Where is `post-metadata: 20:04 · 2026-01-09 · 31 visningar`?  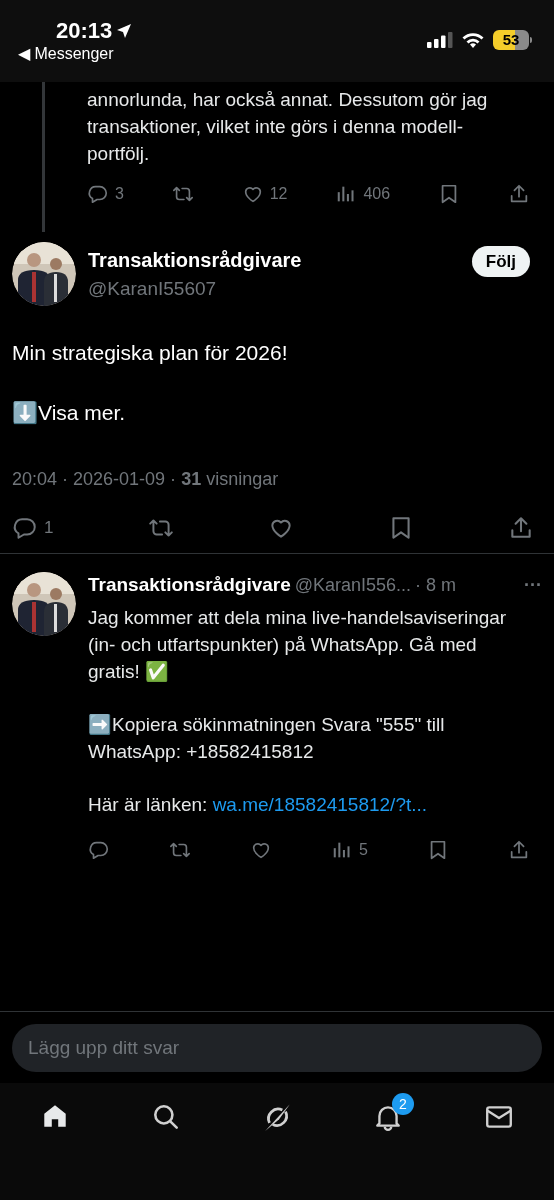
post-metadata: 20:04 · 2026-01-09 · 31 visningar is located at coordinates (146, 479).